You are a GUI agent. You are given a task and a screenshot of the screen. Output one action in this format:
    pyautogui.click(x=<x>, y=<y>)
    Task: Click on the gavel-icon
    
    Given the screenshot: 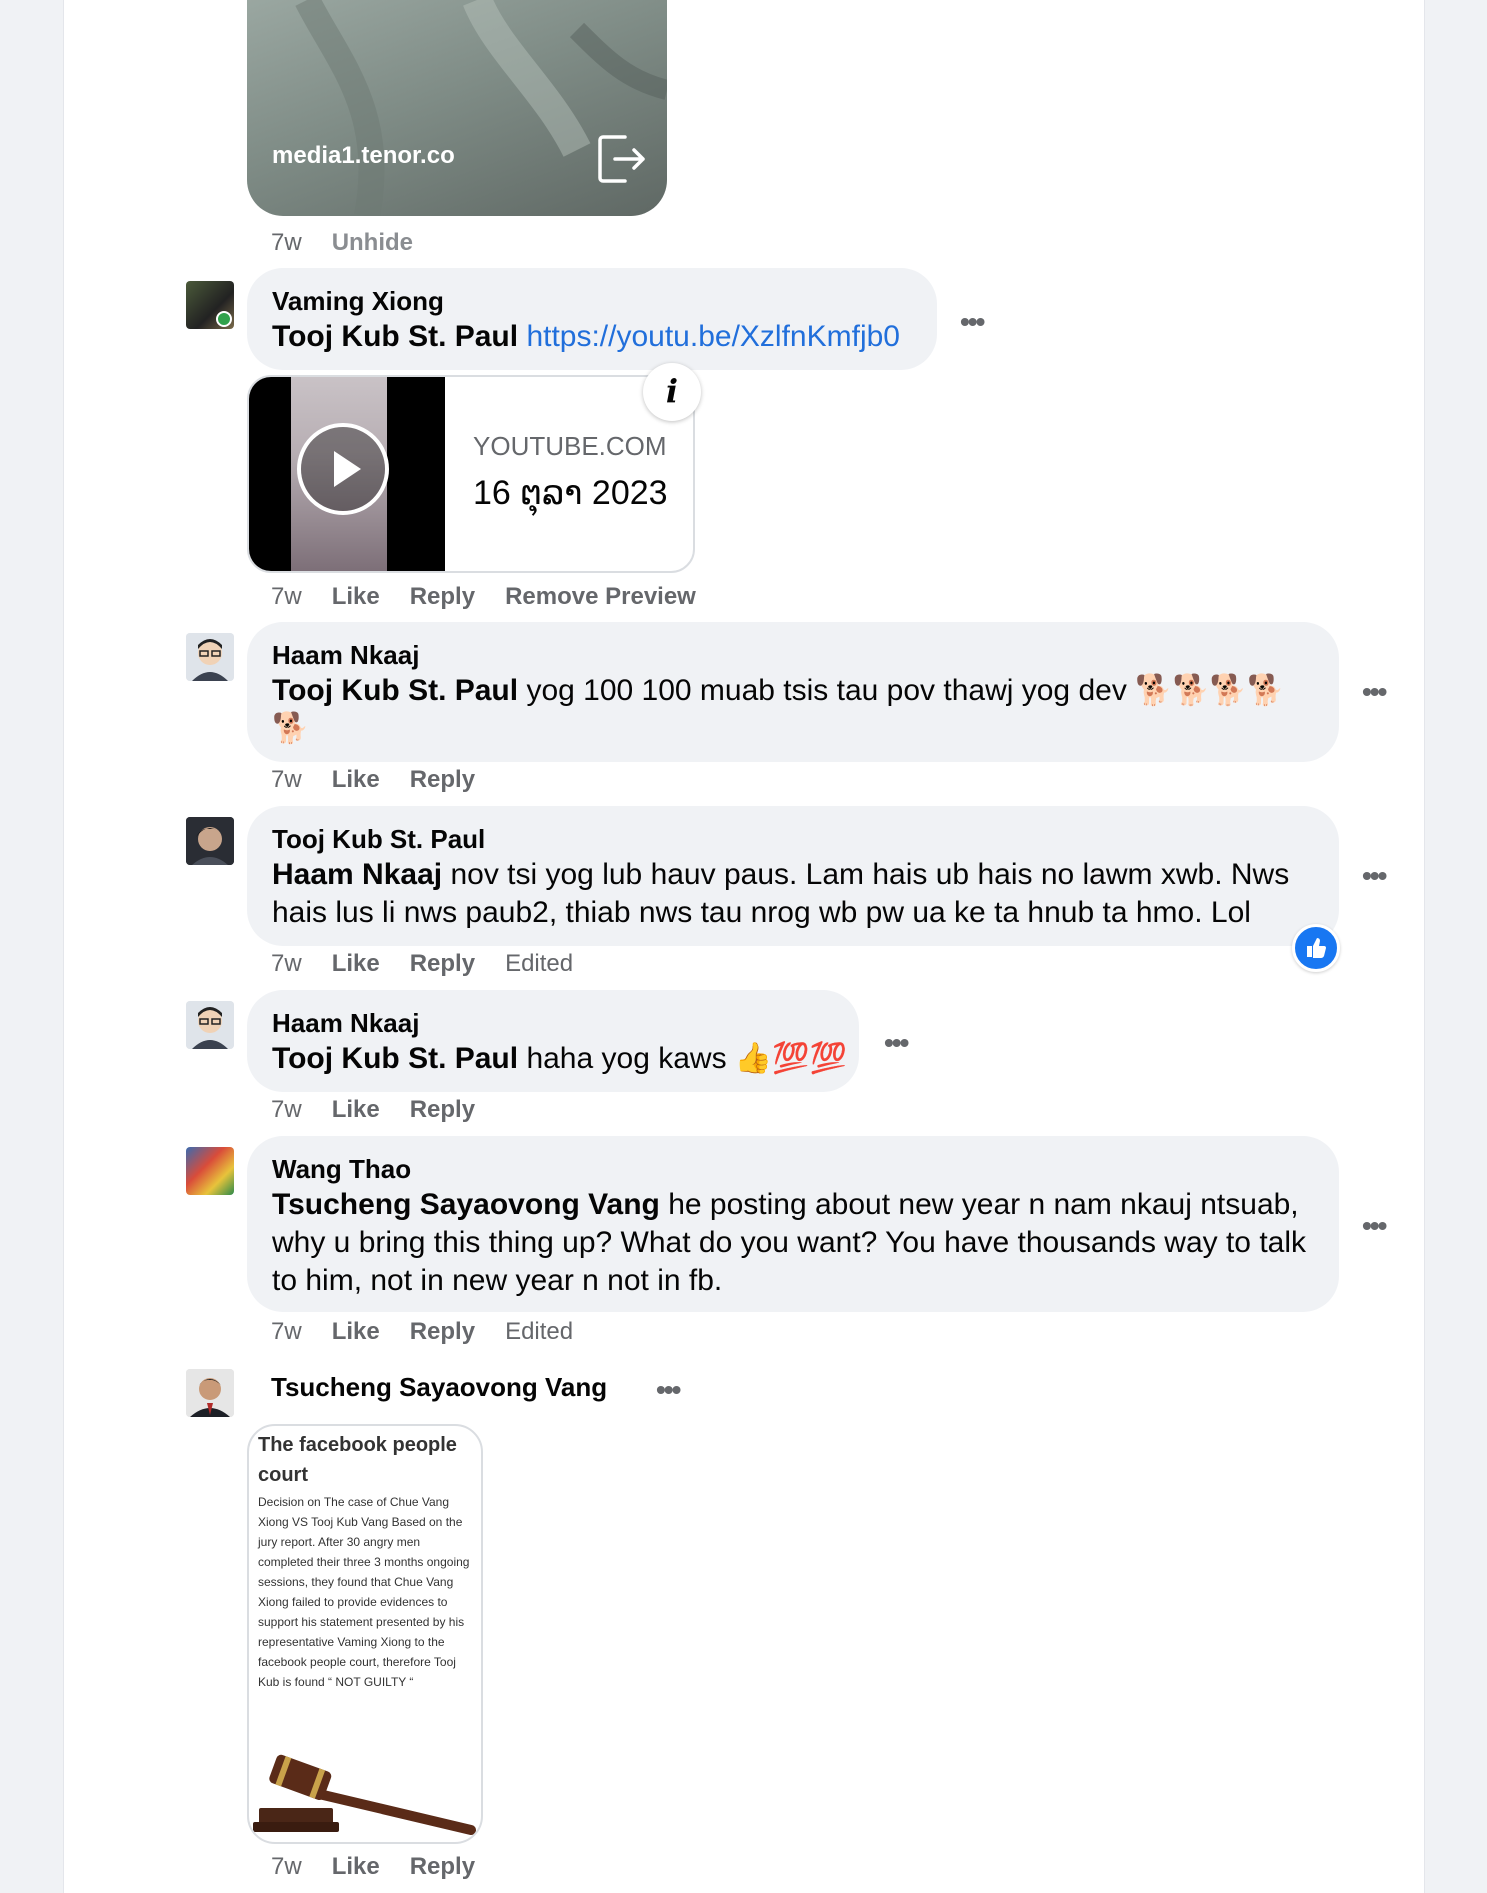 What is the action you would take?
    pyautogui.click(x=365, y=1790)
    